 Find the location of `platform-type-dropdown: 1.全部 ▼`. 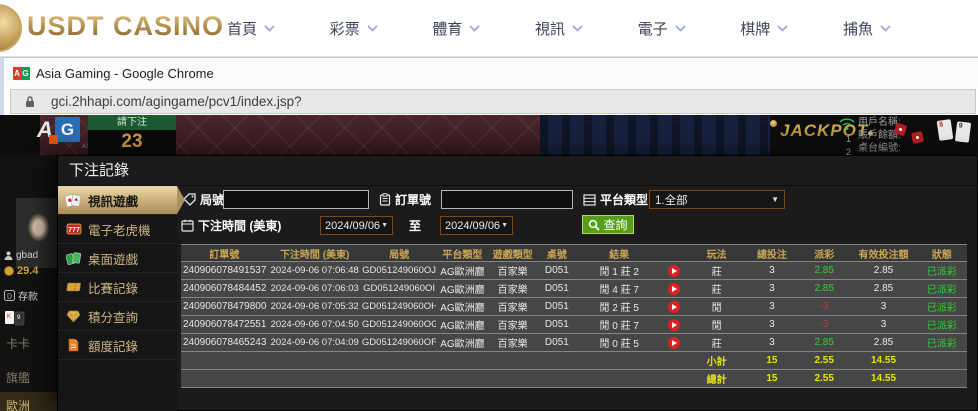

platform-type-dropdown: 1.全部 ▼ is located at coordinates (717, 199).